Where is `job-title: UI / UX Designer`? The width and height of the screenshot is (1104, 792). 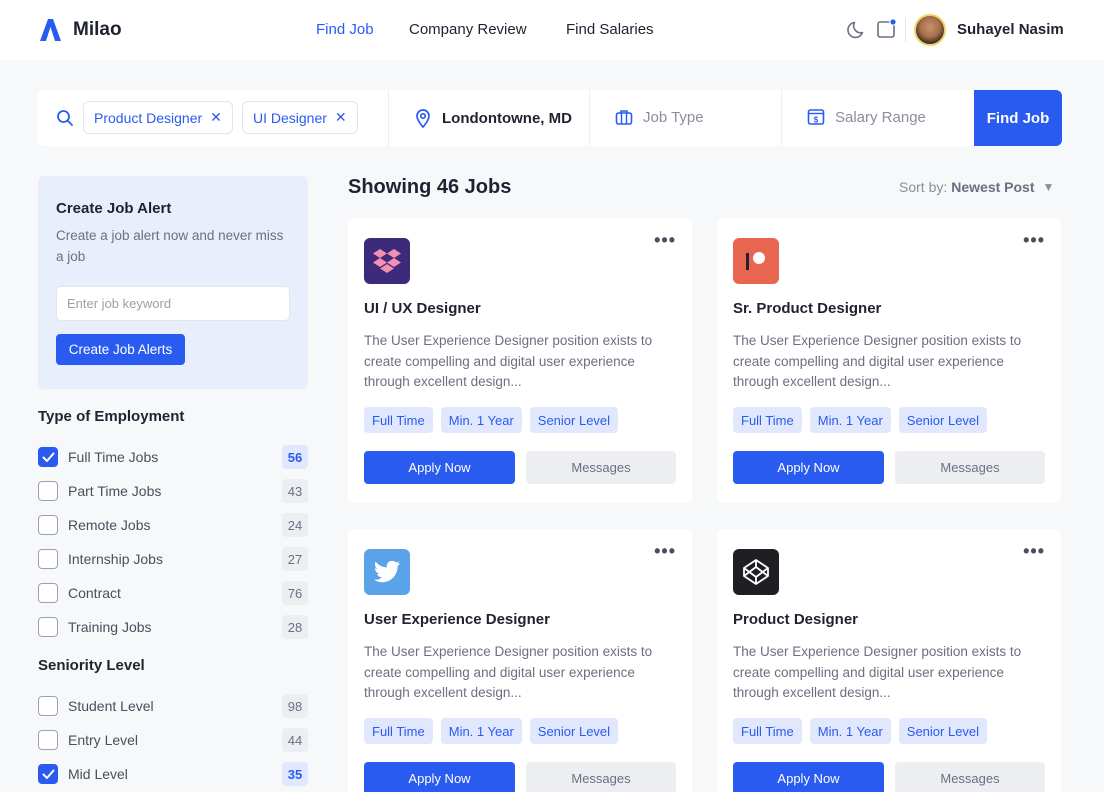
job-title: UI / UX Designer is located at coordinates (422, 308).